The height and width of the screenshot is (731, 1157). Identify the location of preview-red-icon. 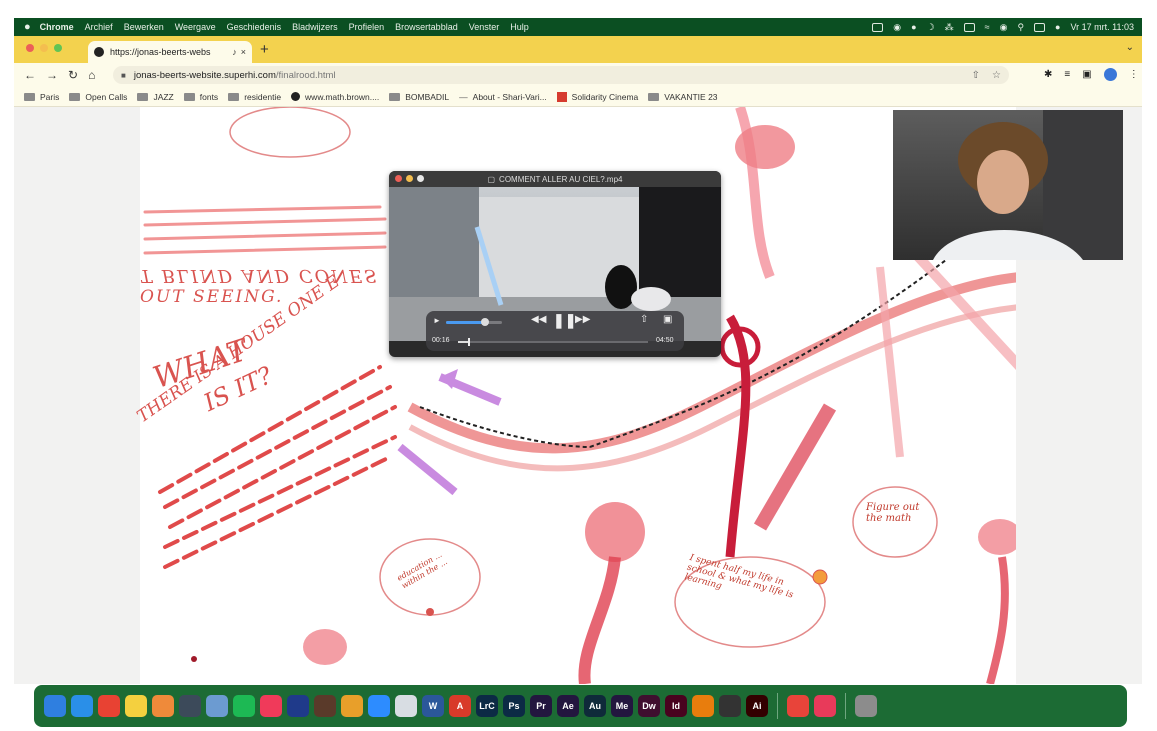
(798, 706).